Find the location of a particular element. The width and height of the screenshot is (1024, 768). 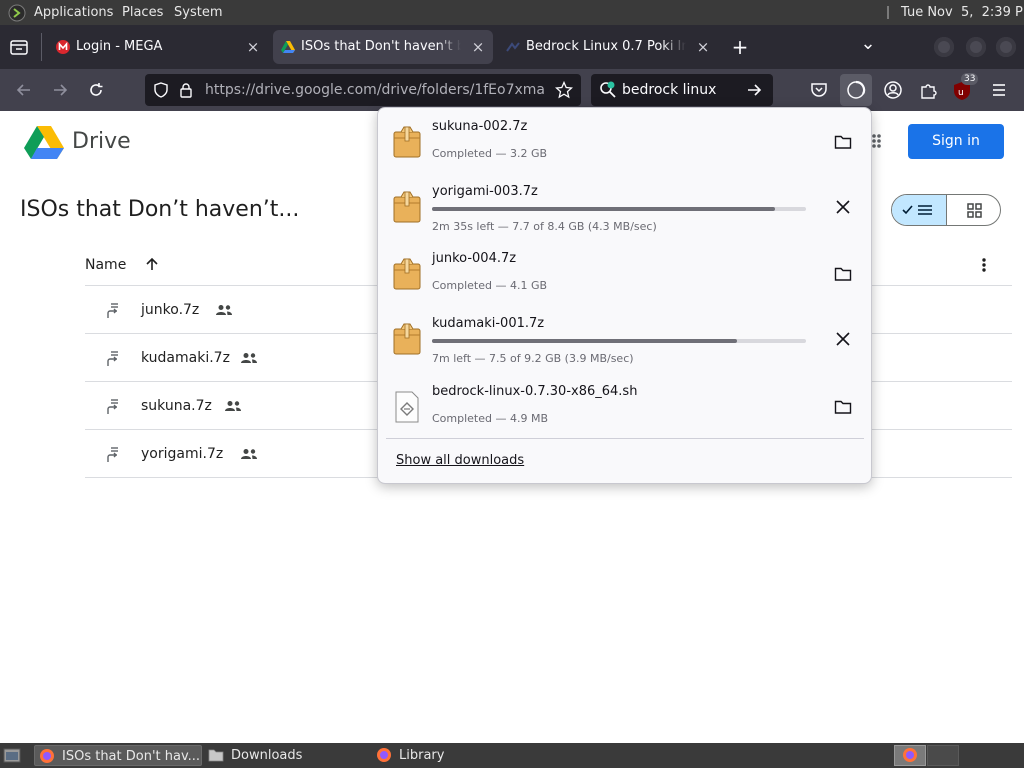

show-all-downloads-link: Show all downloads is located at coordinates (460, 460).